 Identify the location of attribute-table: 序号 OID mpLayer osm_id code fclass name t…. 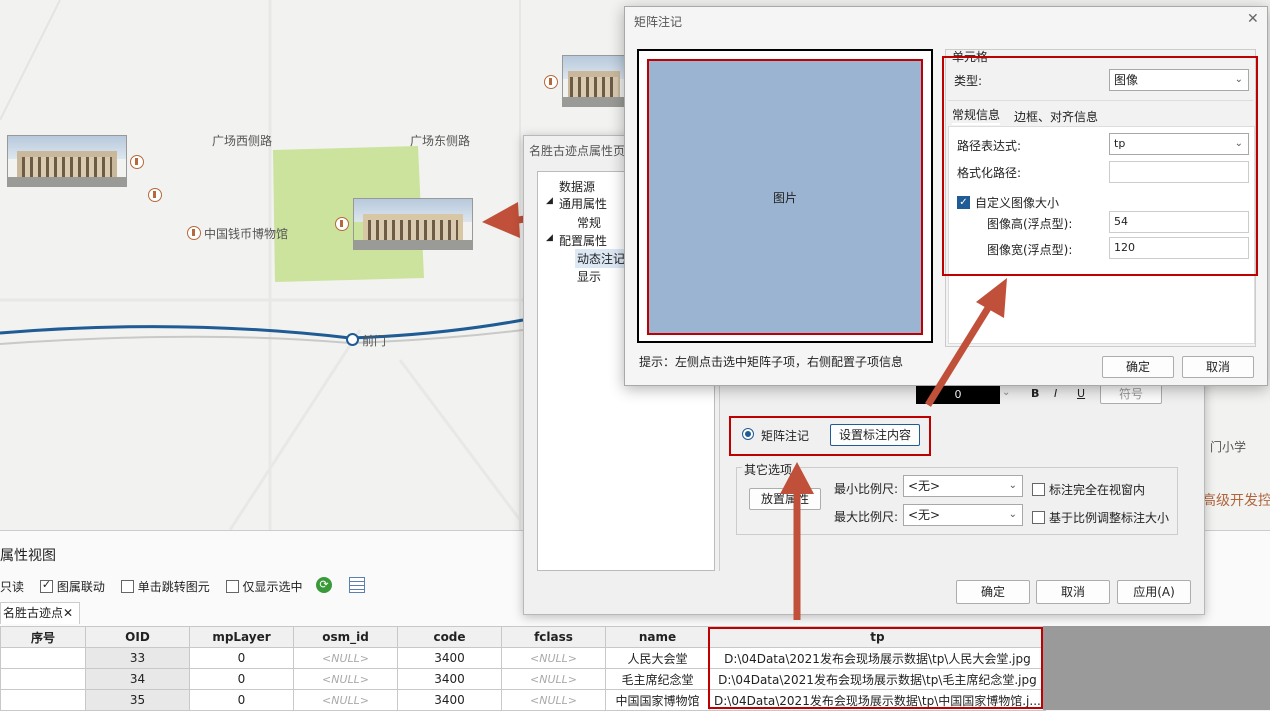
(523, 668).